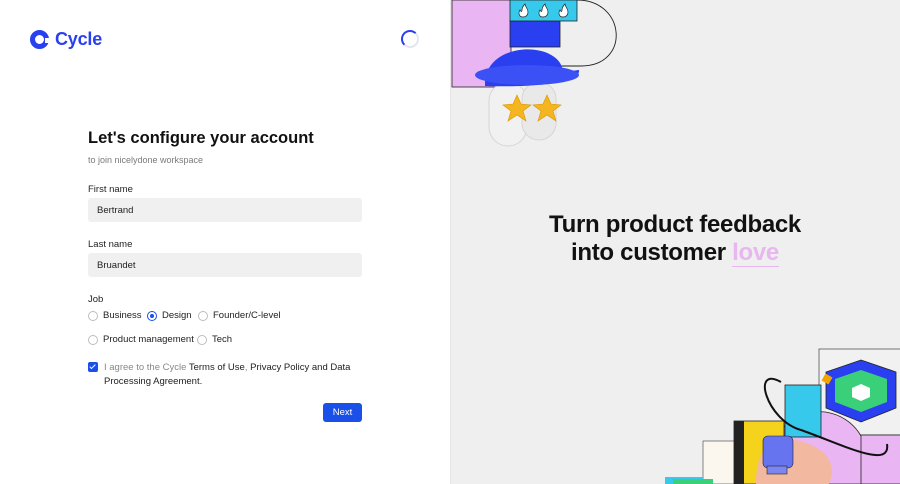 The image size is (900, 484). Describe the element at coordinates (79, 39) in the screenshot. I see `brand-name: Cycle` at that location.